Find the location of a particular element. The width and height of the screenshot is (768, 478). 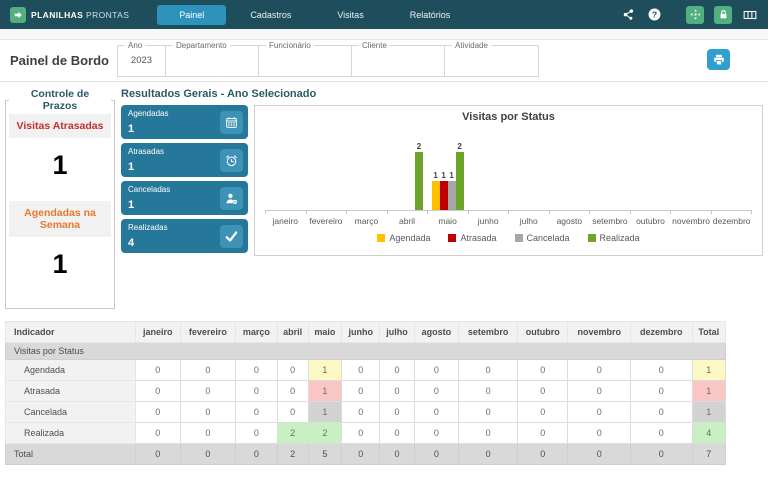

chart-category-abril: 2 is located at coordinates (407, 170).